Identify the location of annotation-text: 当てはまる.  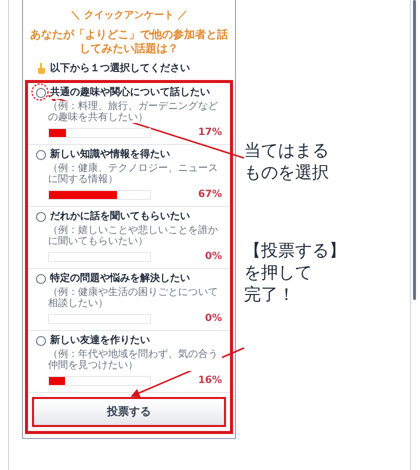
(287, 151).